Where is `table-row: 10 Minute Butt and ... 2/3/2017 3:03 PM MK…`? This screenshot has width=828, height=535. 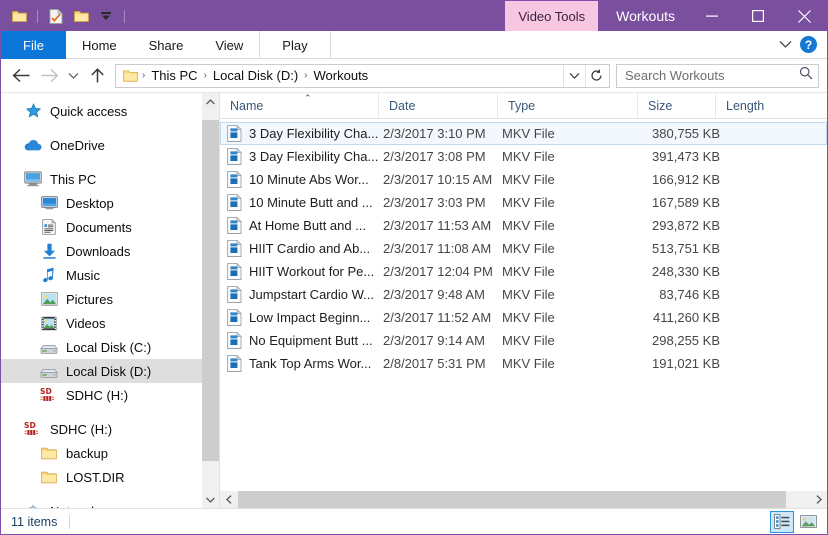
table-row: 10 Minute Butt and ... 2/3/2017 3:03 PM MK… is located at coordinates (523, 202).